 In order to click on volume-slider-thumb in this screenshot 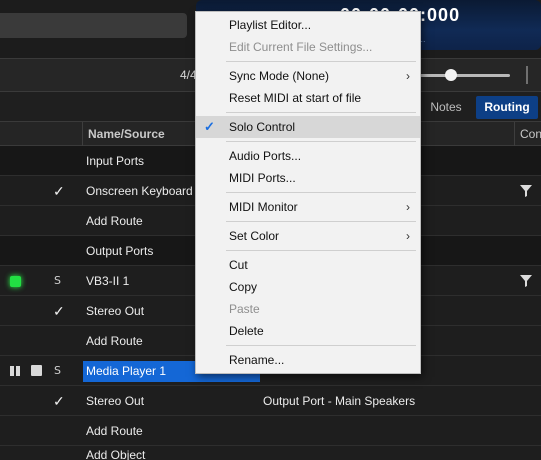, I will do `click(451, 75)`.